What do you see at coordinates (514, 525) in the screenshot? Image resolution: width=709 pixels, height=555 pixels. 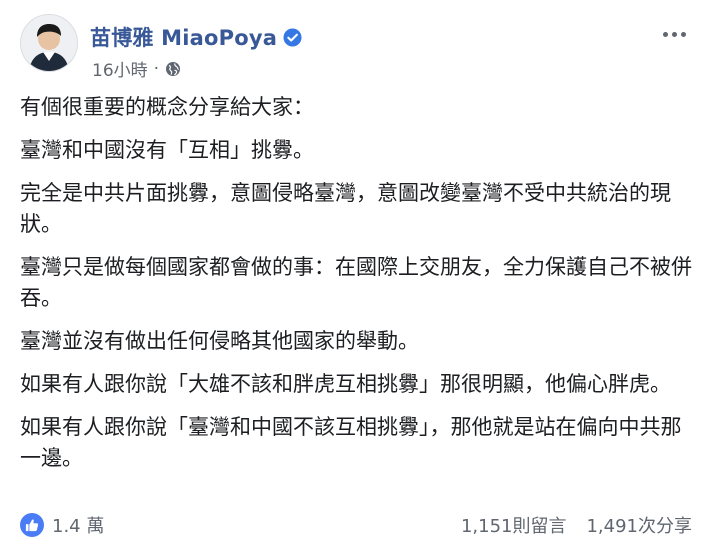 I see `comment-count-link: 1,151則留言` at bounding box center [514, 525].